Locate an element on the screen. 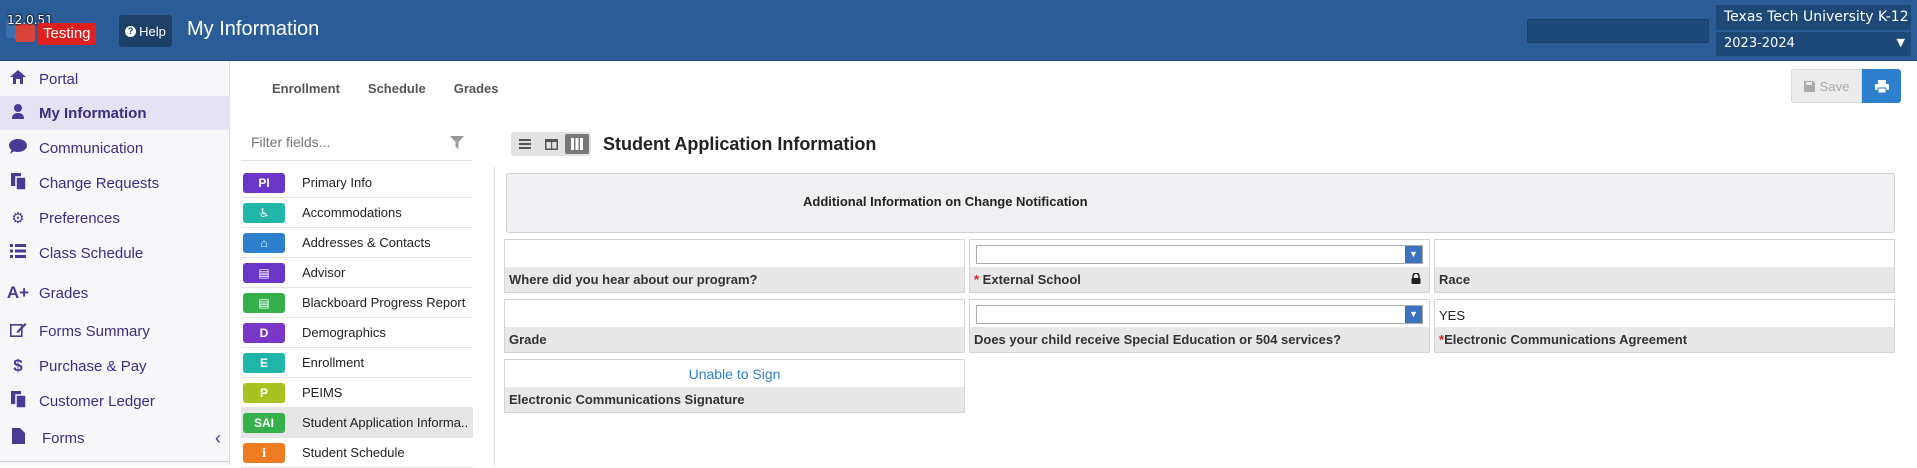 The width and height of the screenshot is (1917, 468). organization-selector: Texas Tech University K-12 is located at coordinates (1813, 17).